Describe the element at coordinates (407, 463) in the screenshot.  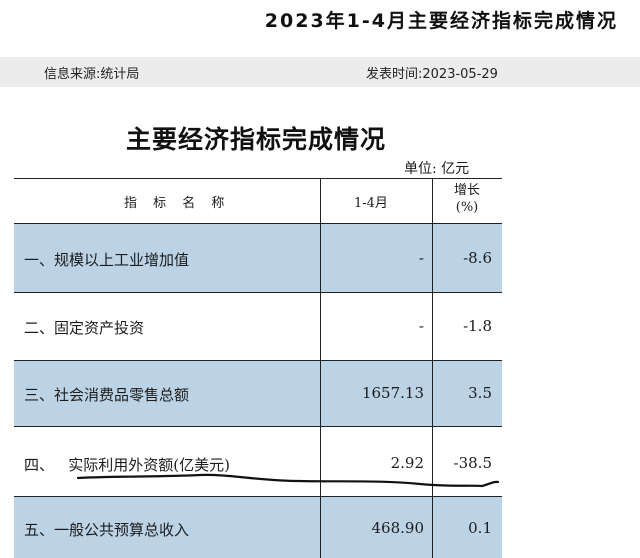
I see `row-value: 2.92` at that location.